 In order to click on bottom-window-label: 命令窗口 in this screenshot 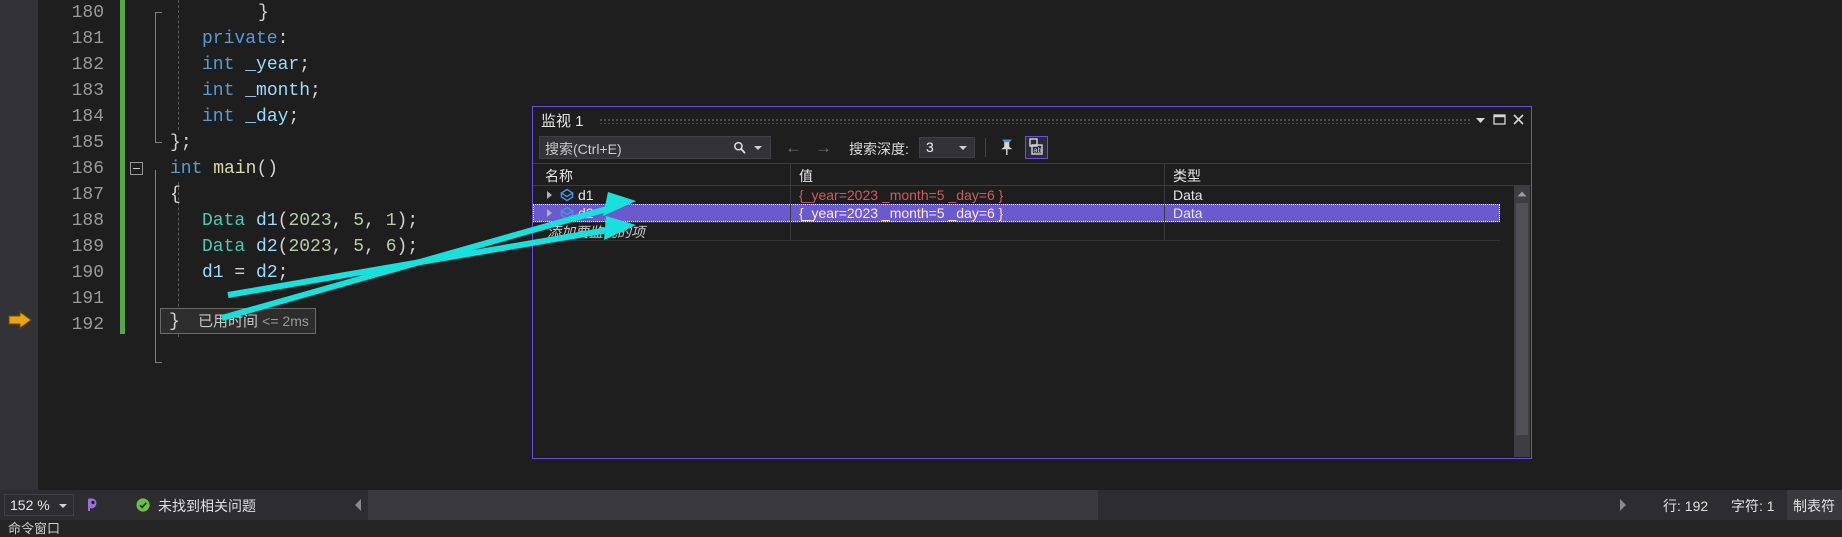, I will do `click(34, 527)`.